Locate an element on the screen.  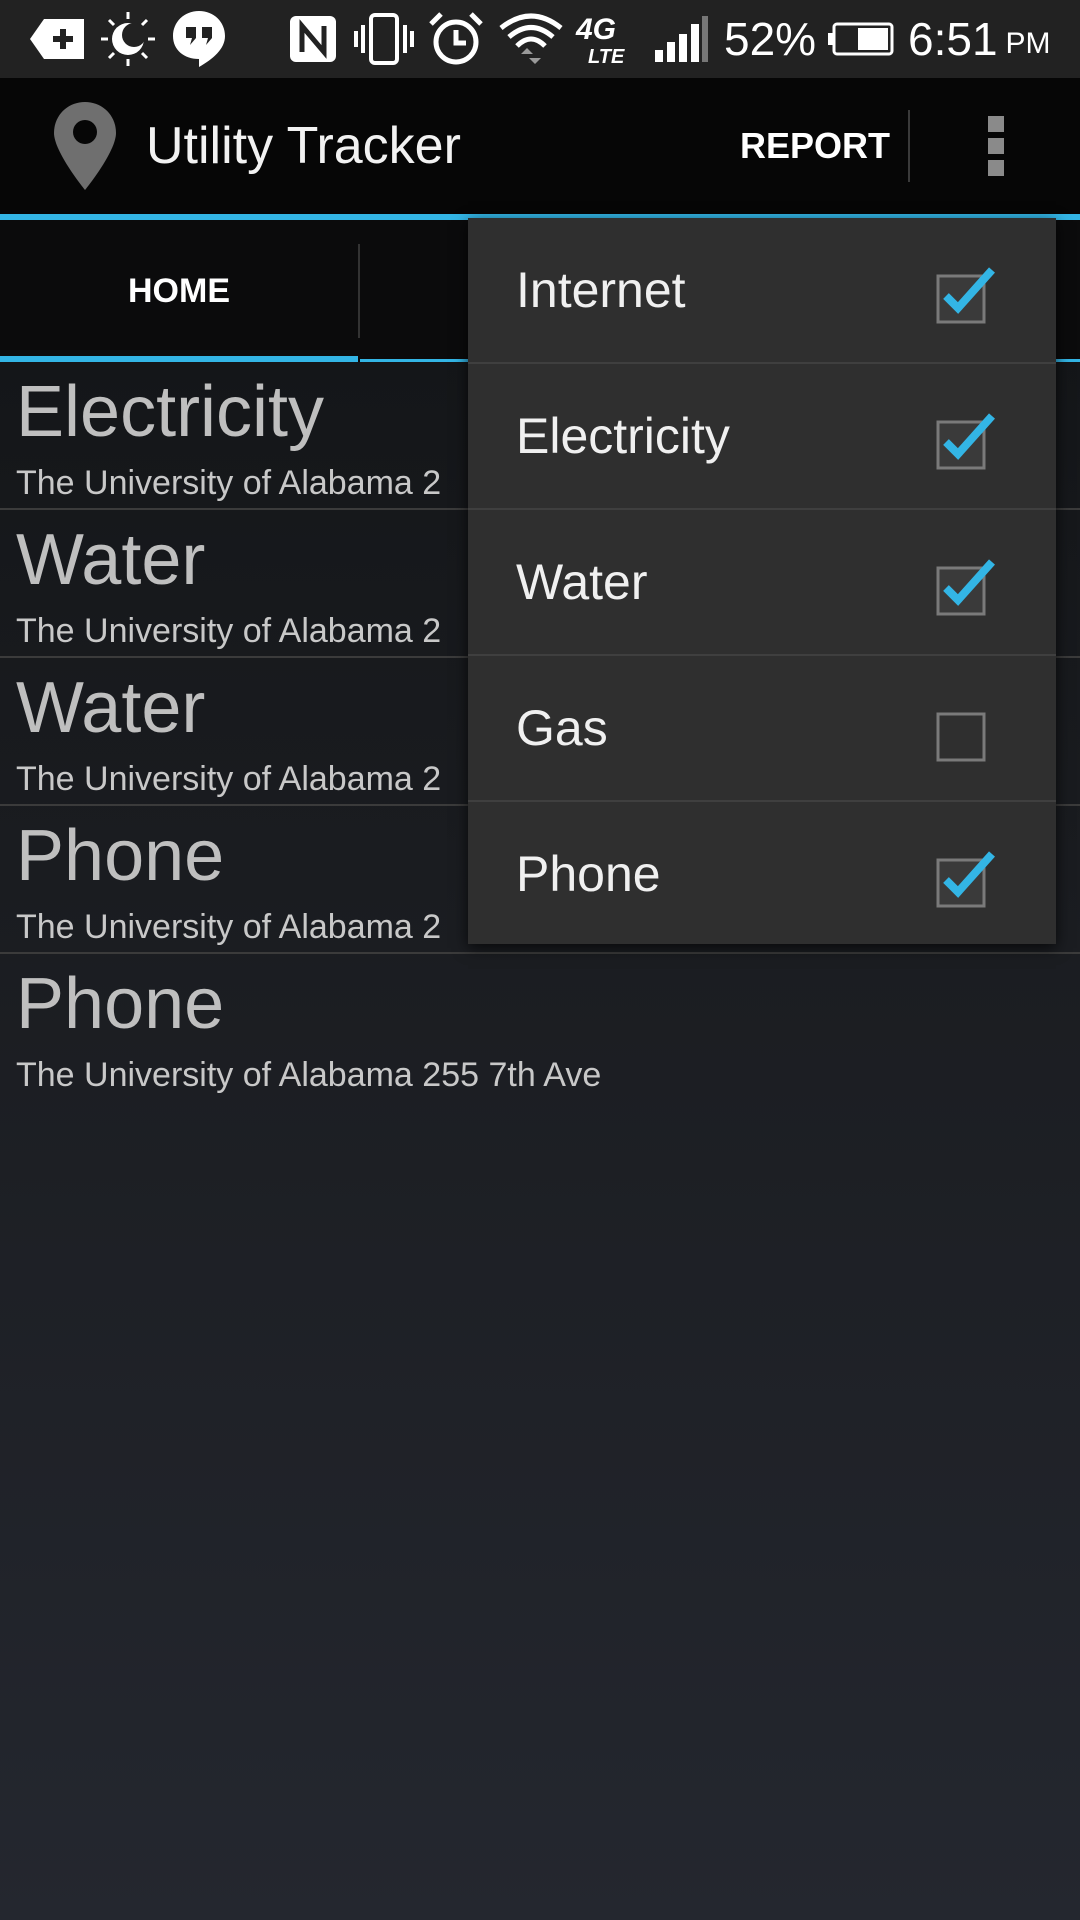
action-bar: Utility Tracker REPORT is located at coordinates (540, 149).